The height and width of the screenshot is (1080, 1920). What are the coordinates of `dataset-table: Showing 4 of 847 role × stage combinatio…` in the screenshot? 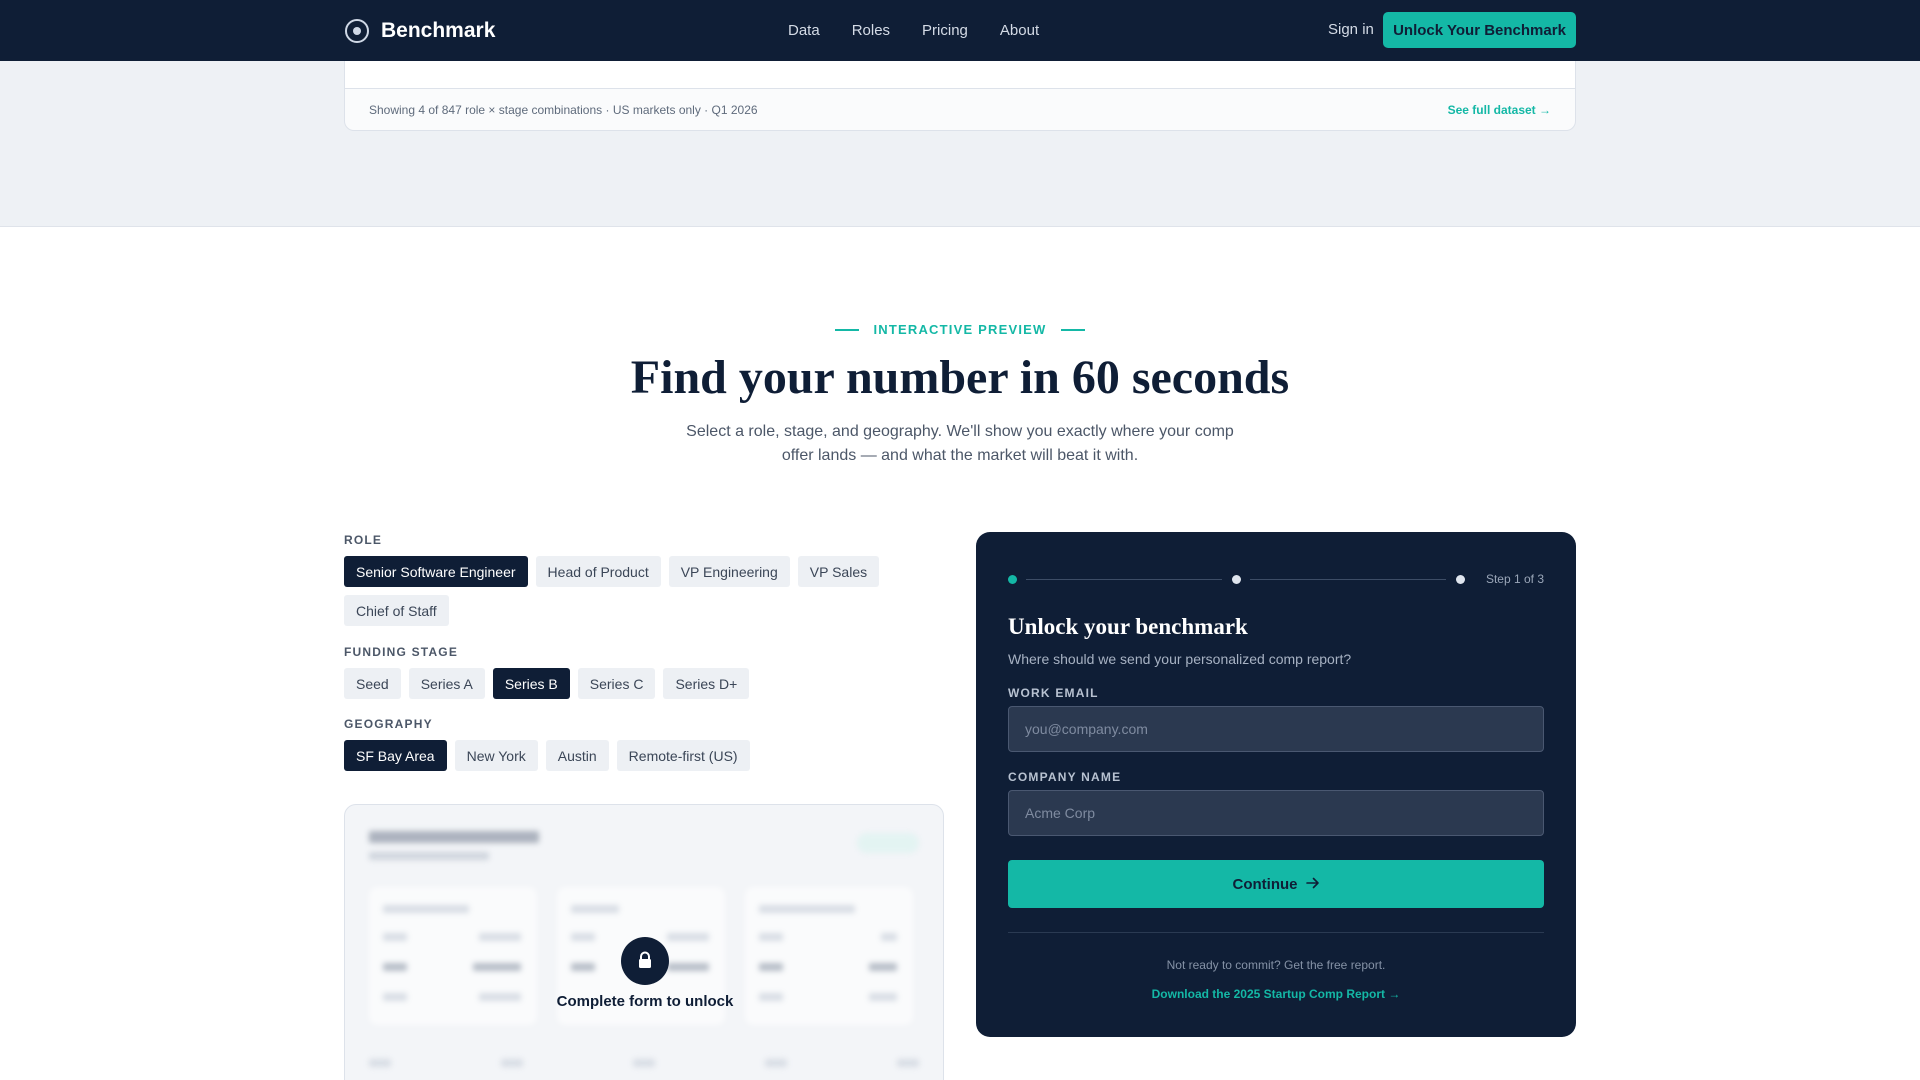 It's located at (960, 96).